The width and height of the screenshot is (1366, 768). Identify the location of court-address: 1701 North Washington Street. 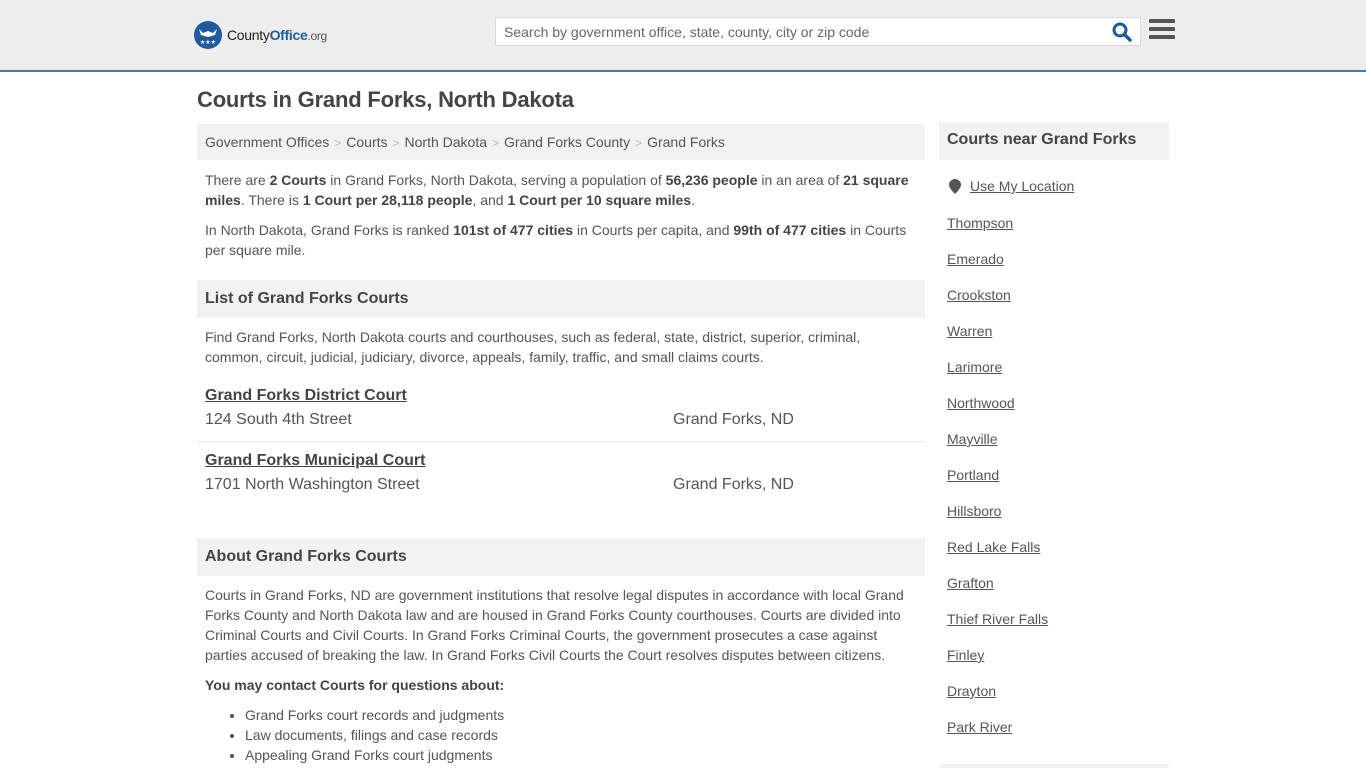
(312, 484).